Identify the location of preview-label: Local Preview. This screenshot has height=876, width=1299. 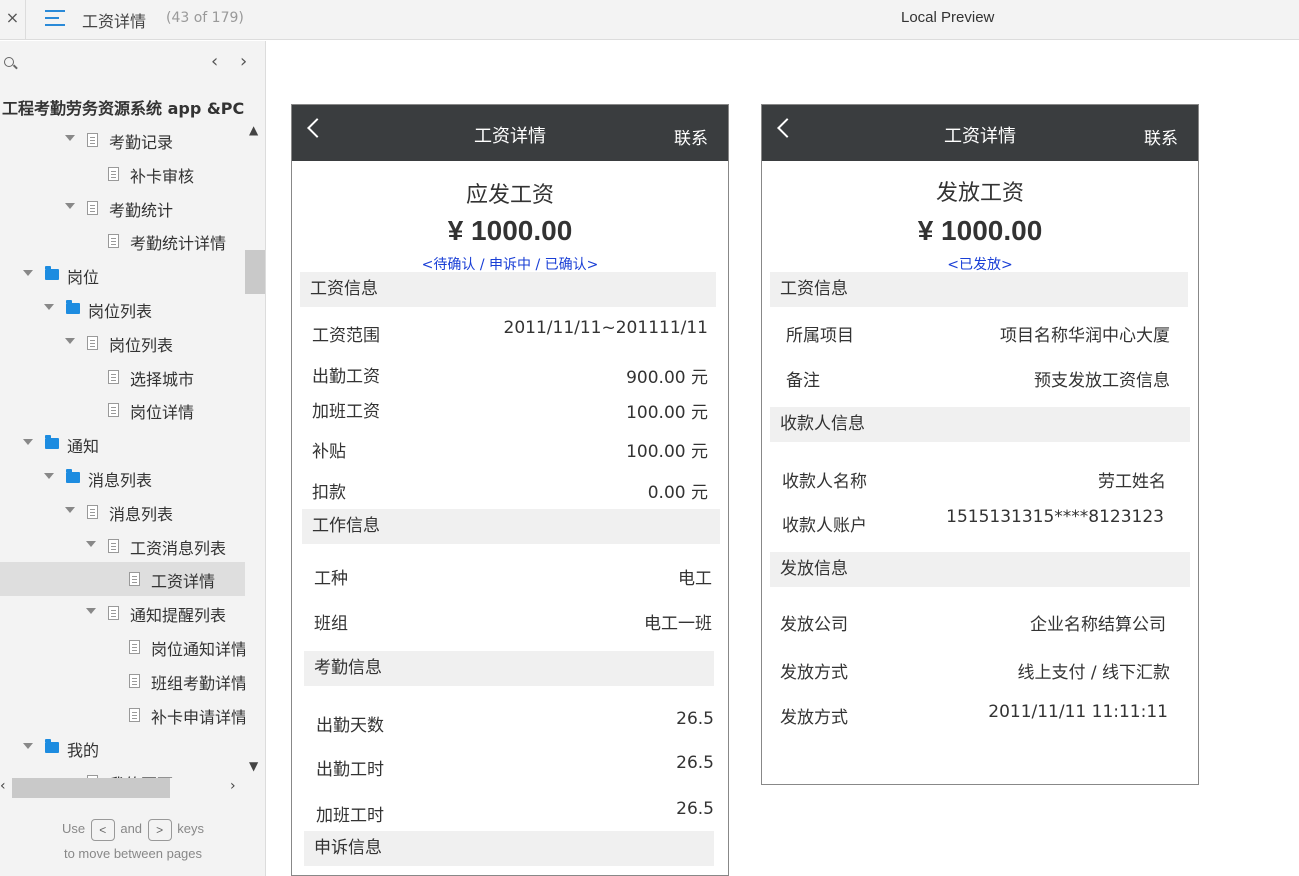
(948, 17).